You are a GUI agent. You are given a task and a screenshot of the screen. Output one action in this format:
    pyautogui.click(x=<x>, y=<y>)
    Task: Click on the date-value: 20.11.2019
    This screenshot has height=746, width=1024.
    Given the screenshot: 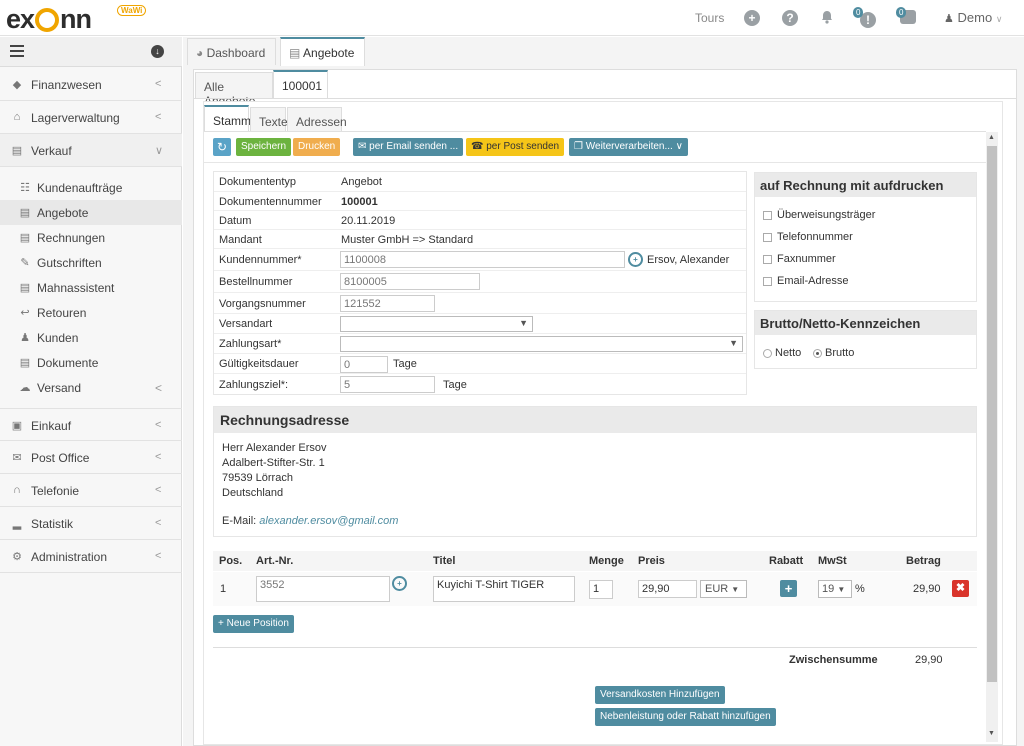 What is the action you would take?
    pyautogui.click(x=368, y=221)
    